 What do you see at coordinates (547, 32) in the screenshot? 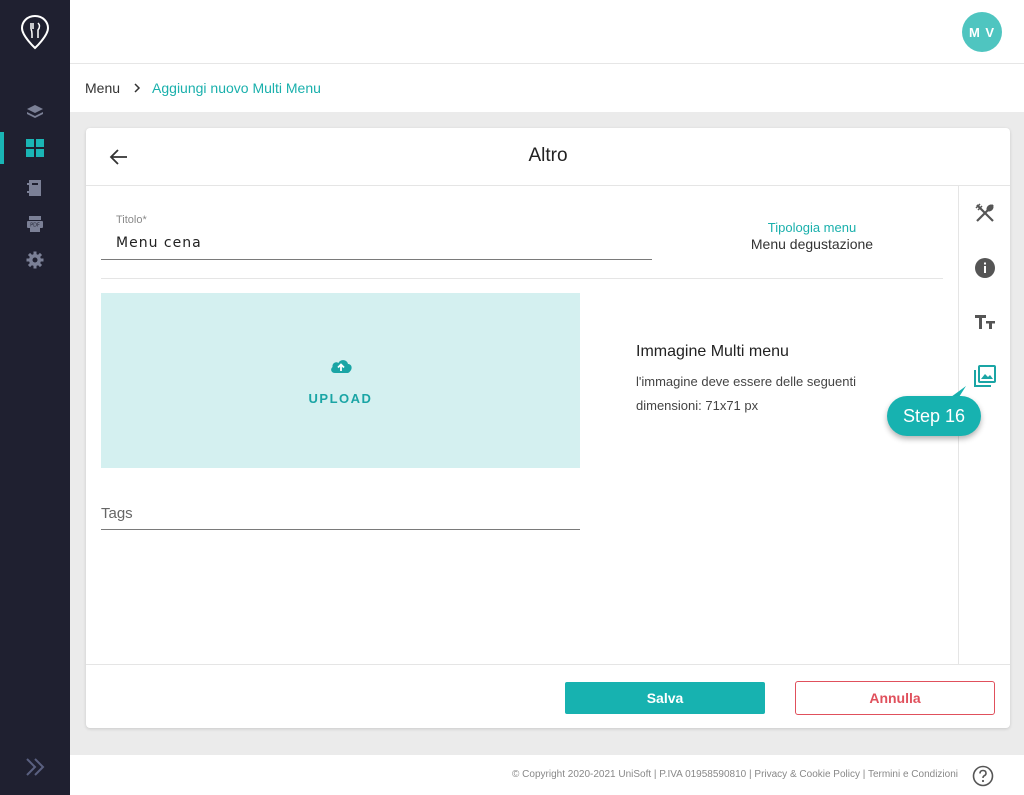
I see `top-bar: M V` at bounding box center [547, 32].